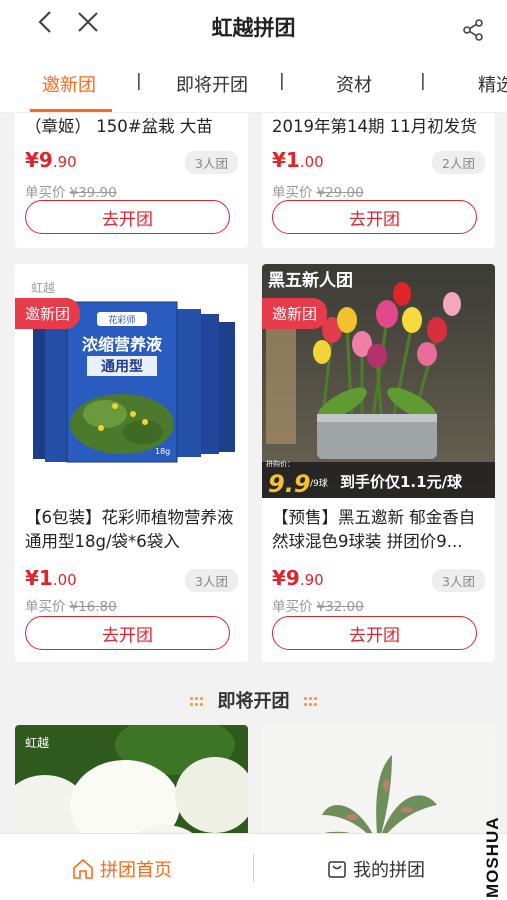 Image resolution: width=507 pixels, height=900 pixels. Describe the element at coordinates (131, 180) in the screenshot. I see `product-card: （章姬） 150#盆栽 大苗 ¥9.90 3人团 单买价 ¥39.90 去开团` at that location.